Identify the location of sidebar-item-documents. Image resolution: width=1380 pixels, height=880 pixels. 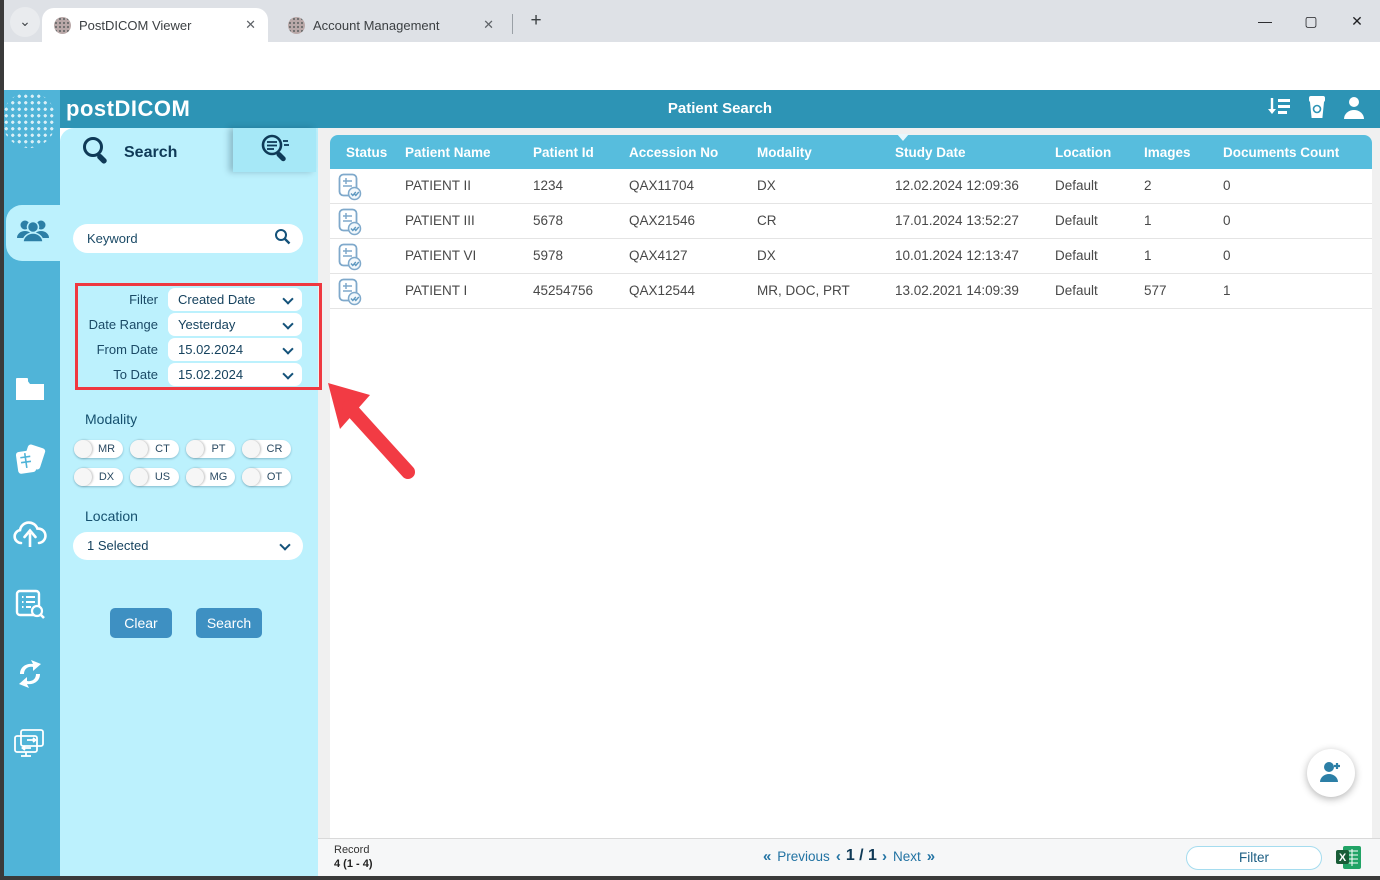
(30, 462).